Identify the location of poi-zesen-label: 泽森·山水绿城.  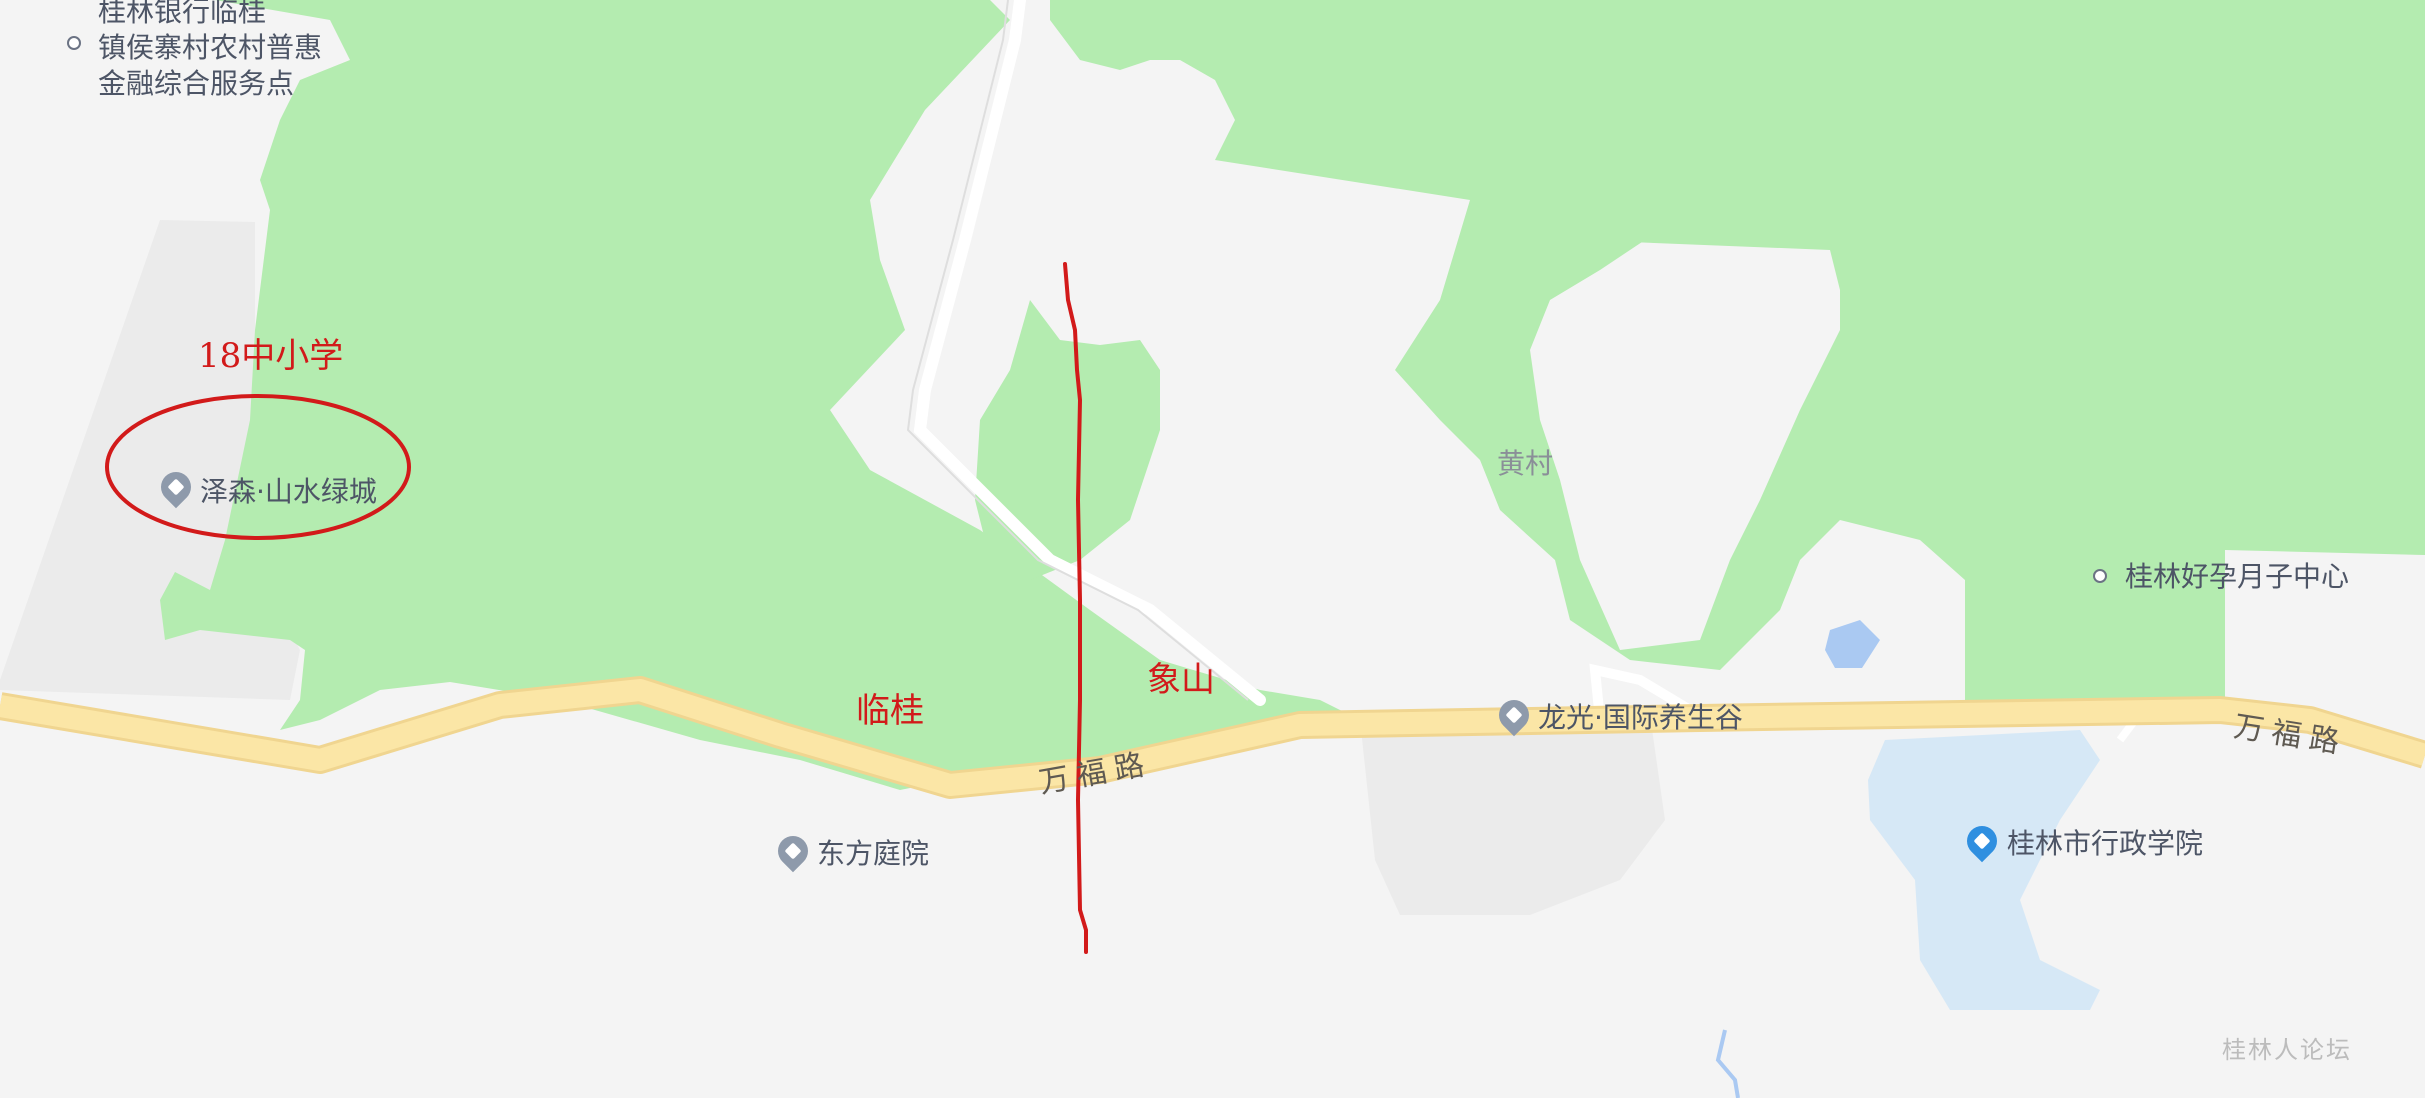
(288, 492).